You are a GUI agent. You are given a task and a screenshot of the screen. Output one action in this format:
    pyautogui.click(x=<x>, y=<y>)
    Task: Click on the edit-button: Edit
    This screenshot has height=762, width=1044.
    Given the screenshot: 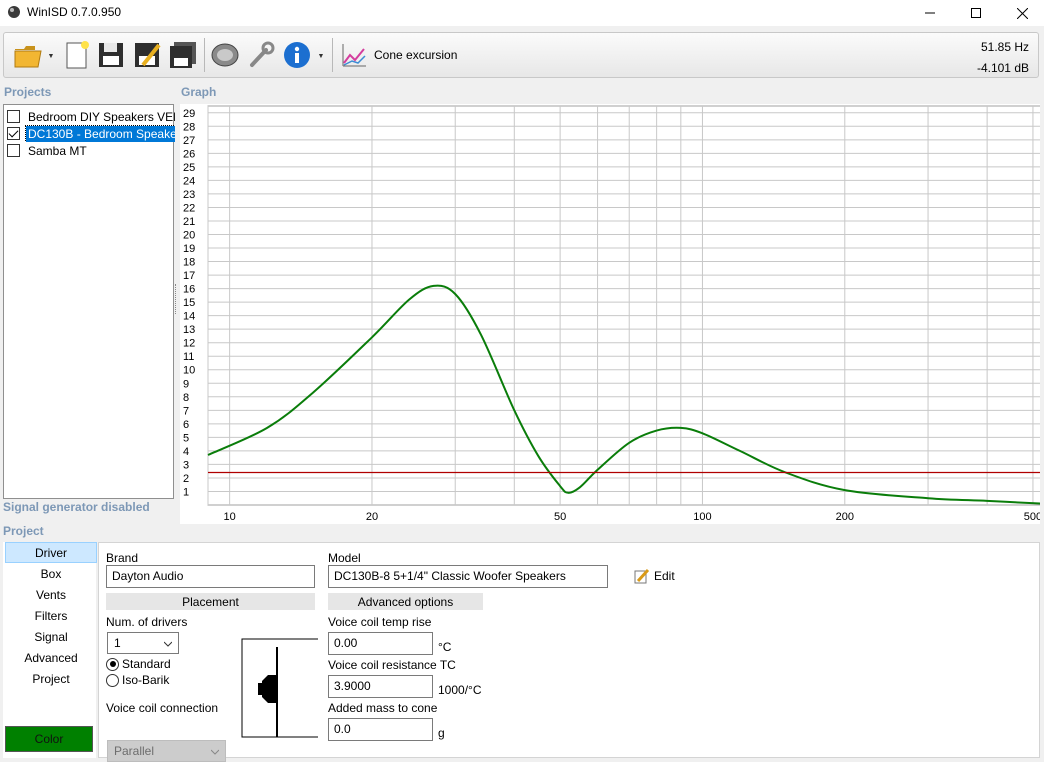 What is the action you would take?
    pyautogui.click(x=654, y=576)
    